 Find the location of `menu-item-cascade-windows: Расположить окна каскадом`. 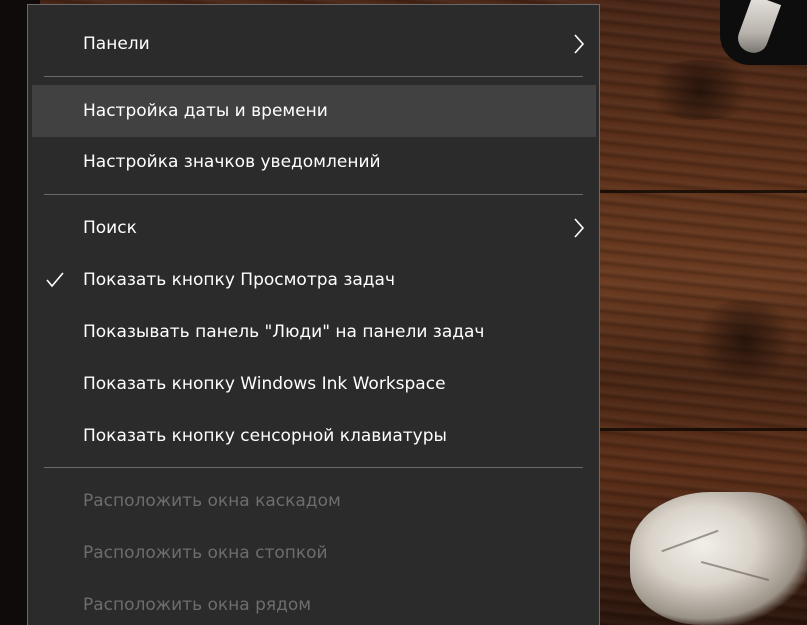

menu-item-cascade-windows: Расположить окна каскадом is located at coordinates (314, 501).